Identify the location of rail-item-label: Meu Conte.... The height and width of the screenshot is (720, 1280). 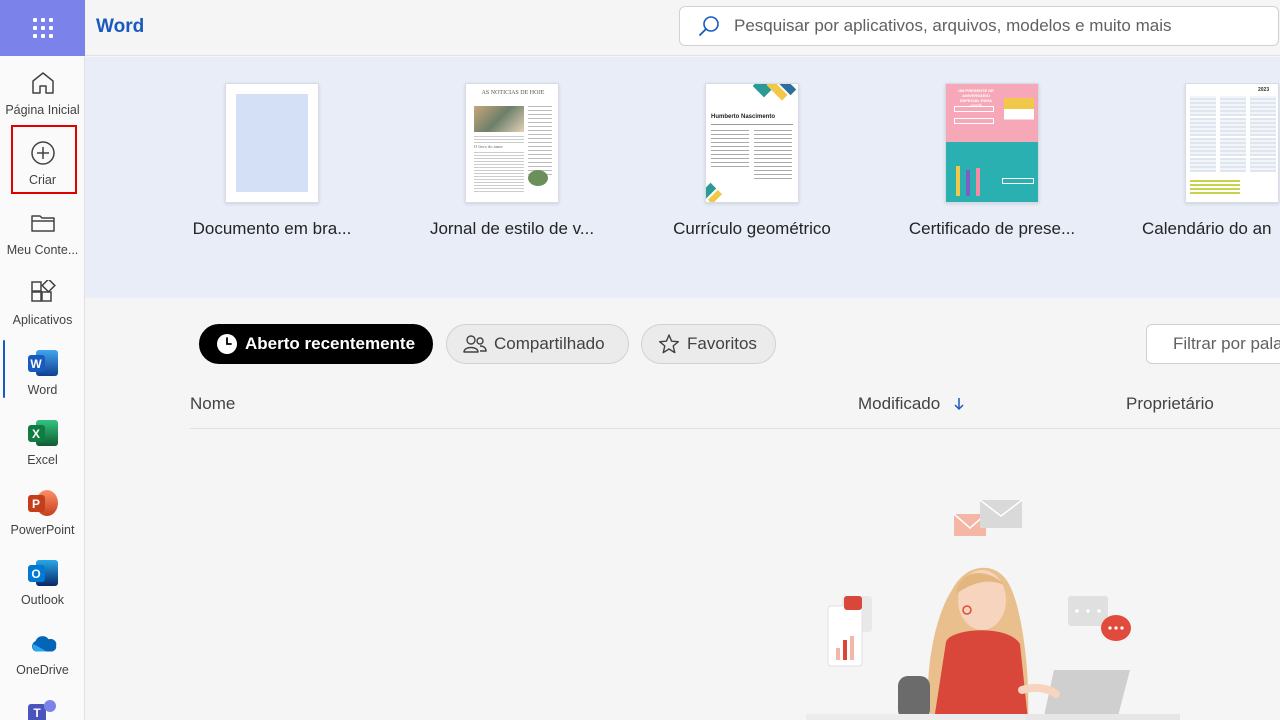
(42, 250).